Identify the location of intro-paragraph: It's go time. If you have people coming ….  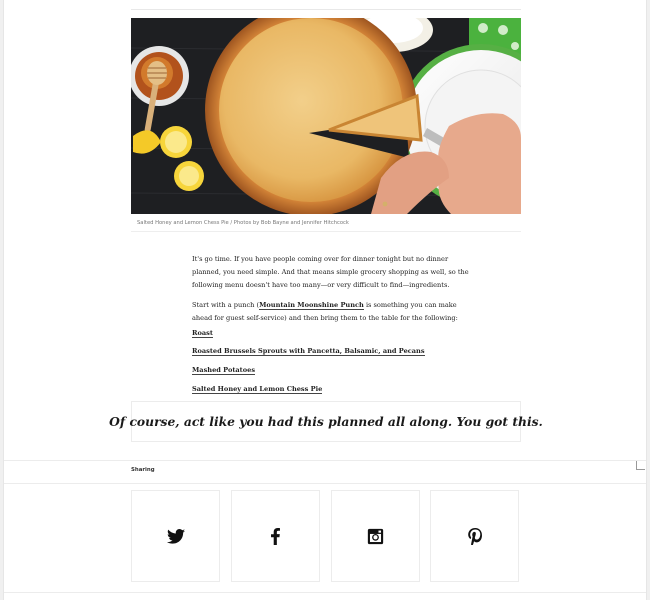
(330, 272).